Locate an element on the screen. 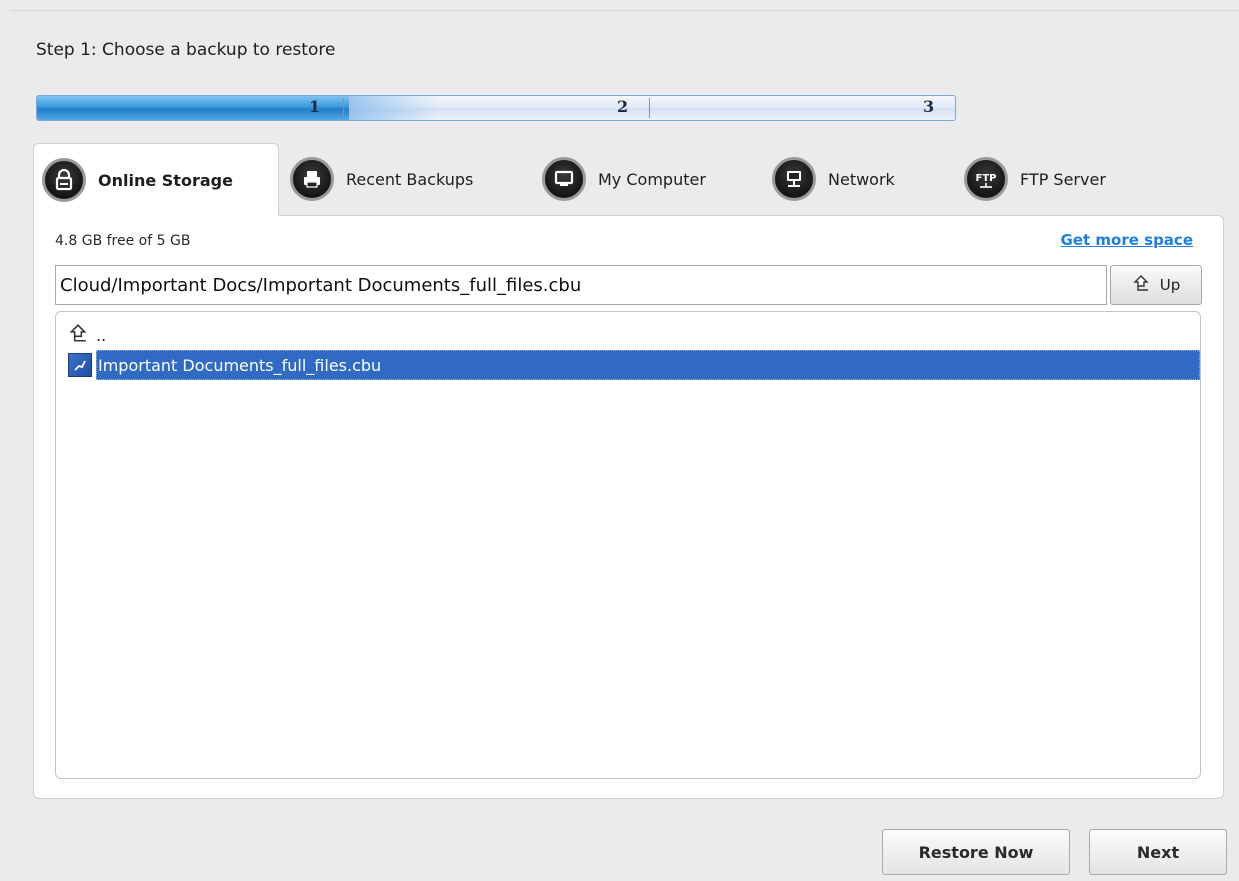  top-divider is located at coordinates (624, 10).